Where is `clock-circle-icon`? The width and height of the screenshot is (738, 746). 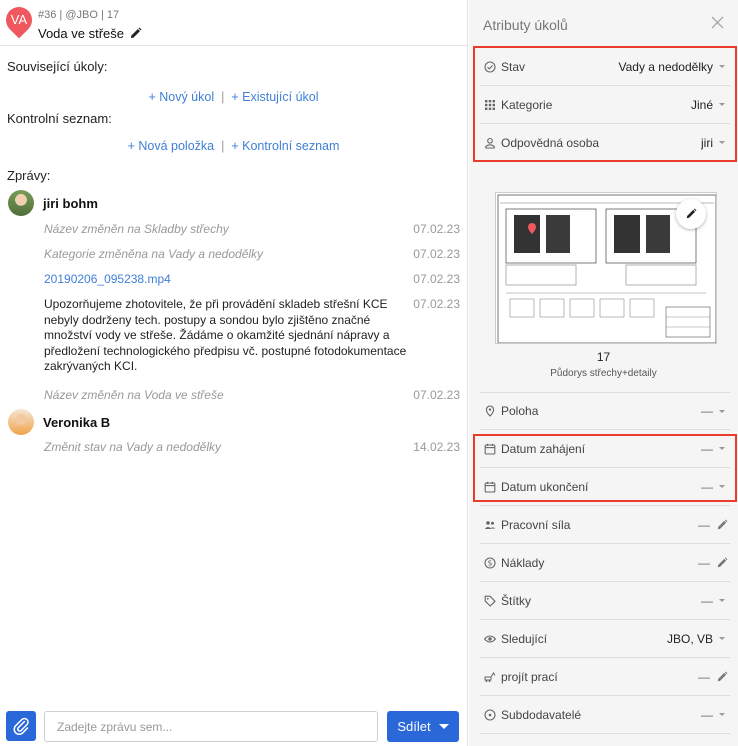
clock-circle-icon is located at coordinates (490, 715).